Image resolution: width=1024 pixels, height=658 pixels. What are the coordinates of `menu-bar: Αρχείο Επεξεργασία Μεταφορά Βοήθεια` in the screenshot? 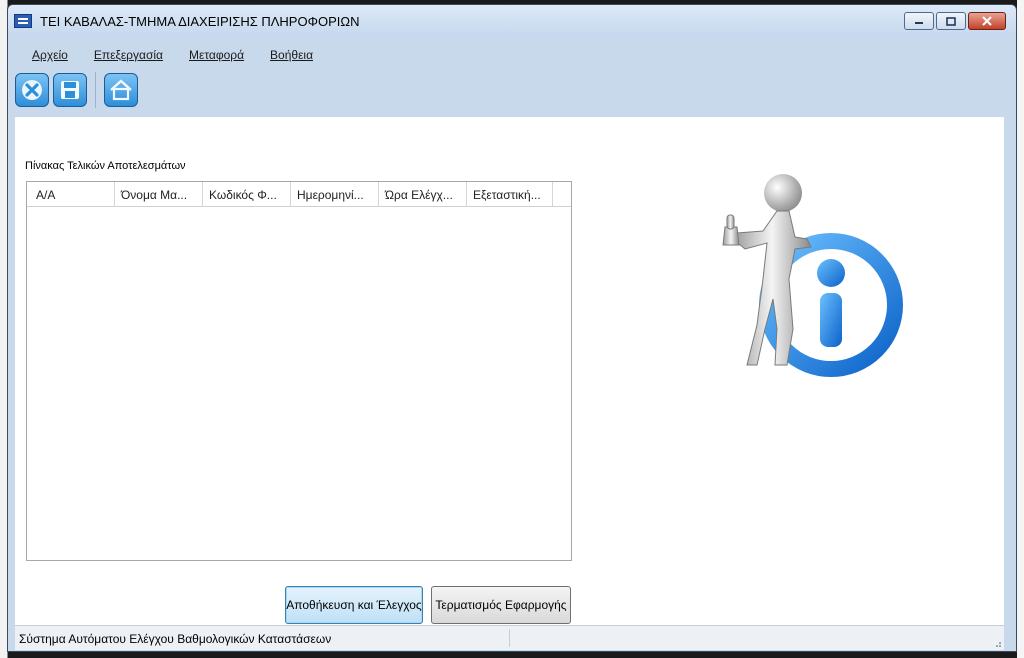 It's located at (168, 58).